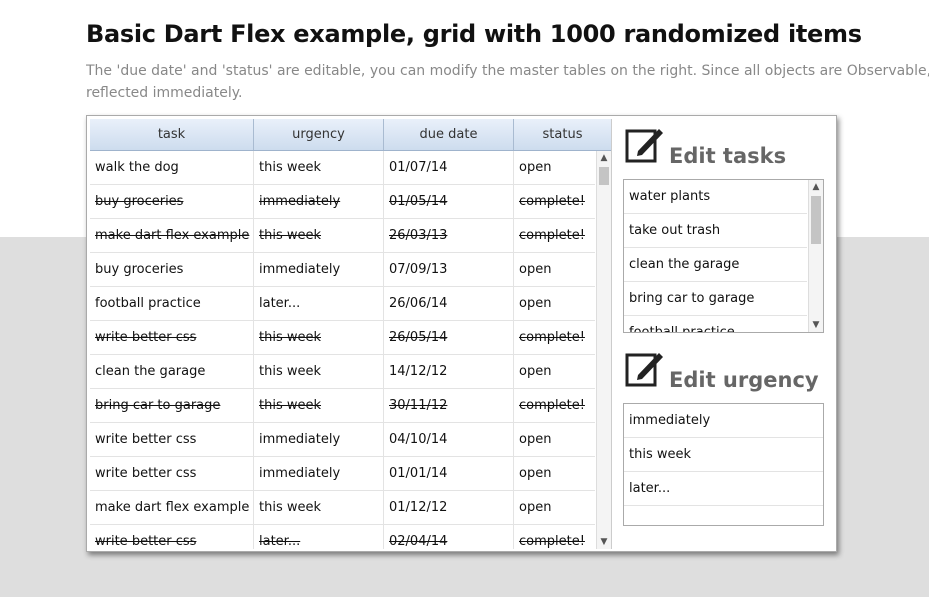 The width and height of the screenshot is (929, 597). What do you see at coordinates (715, 197) in the screenshot?
I see `list-item: water plants` at bounding box center [715, 197].